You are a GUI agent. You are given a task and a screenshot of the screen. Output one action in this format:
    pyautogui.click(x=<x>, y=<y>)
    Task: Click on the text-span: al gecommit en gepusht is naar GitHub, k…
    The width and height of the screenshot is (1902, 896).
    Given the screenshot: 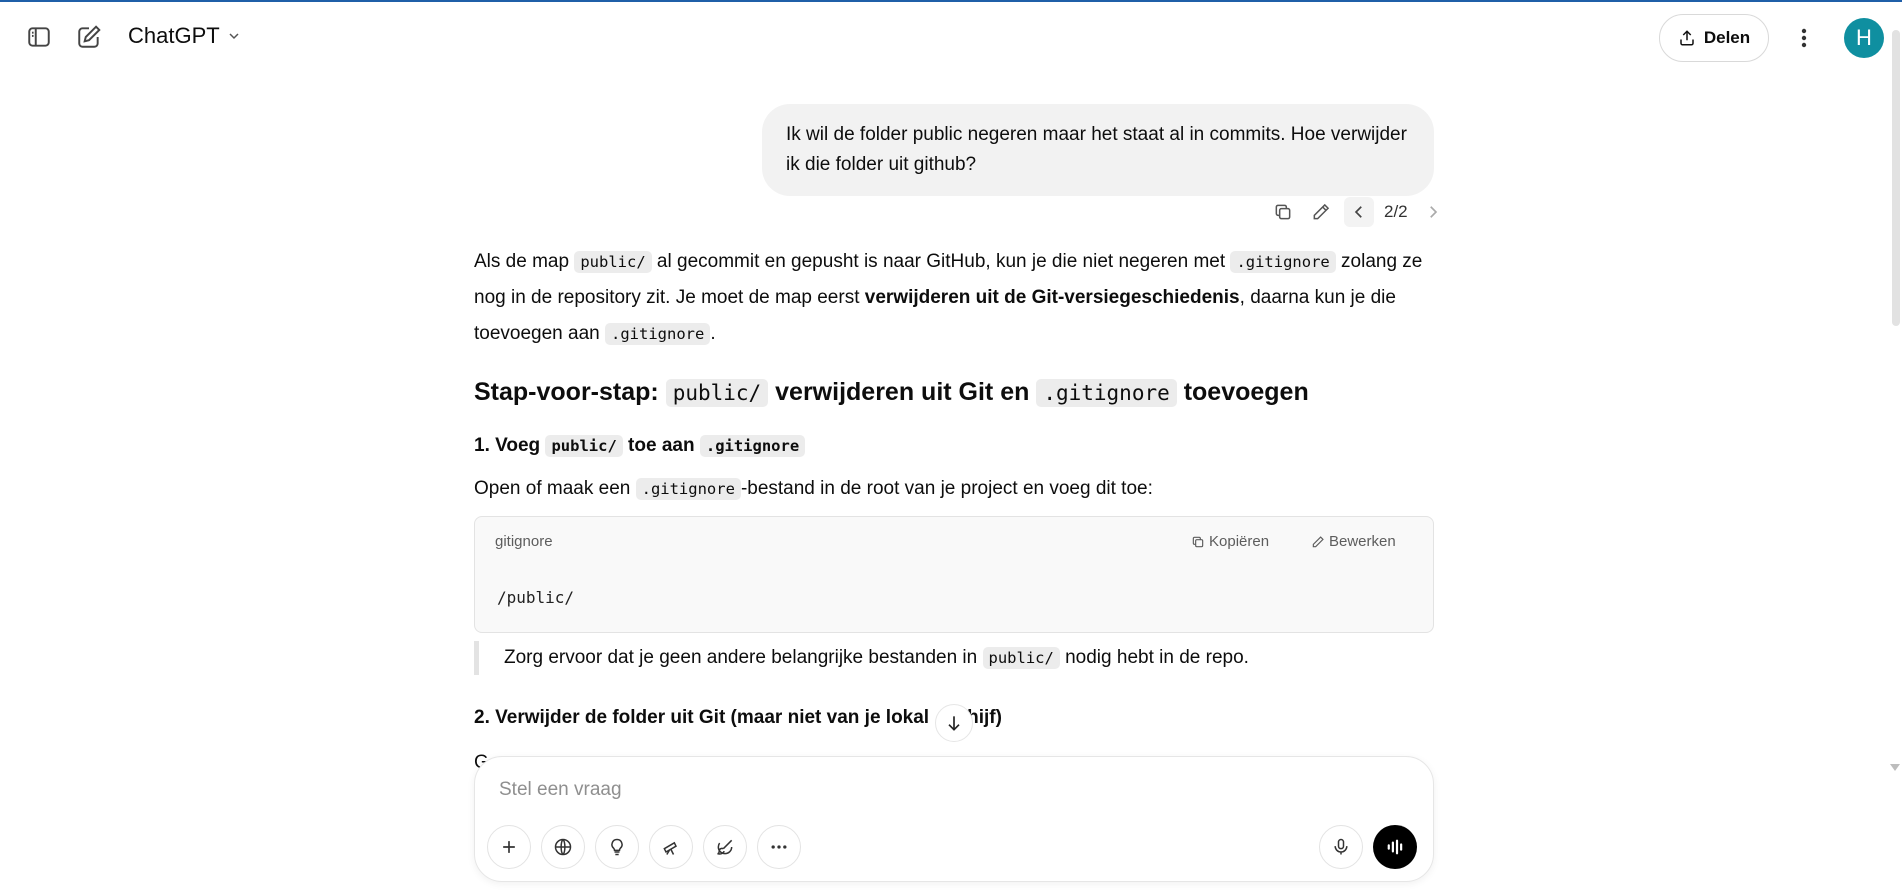 What is the action you would take?
    pyautogui.click(x=941, y=261)
    